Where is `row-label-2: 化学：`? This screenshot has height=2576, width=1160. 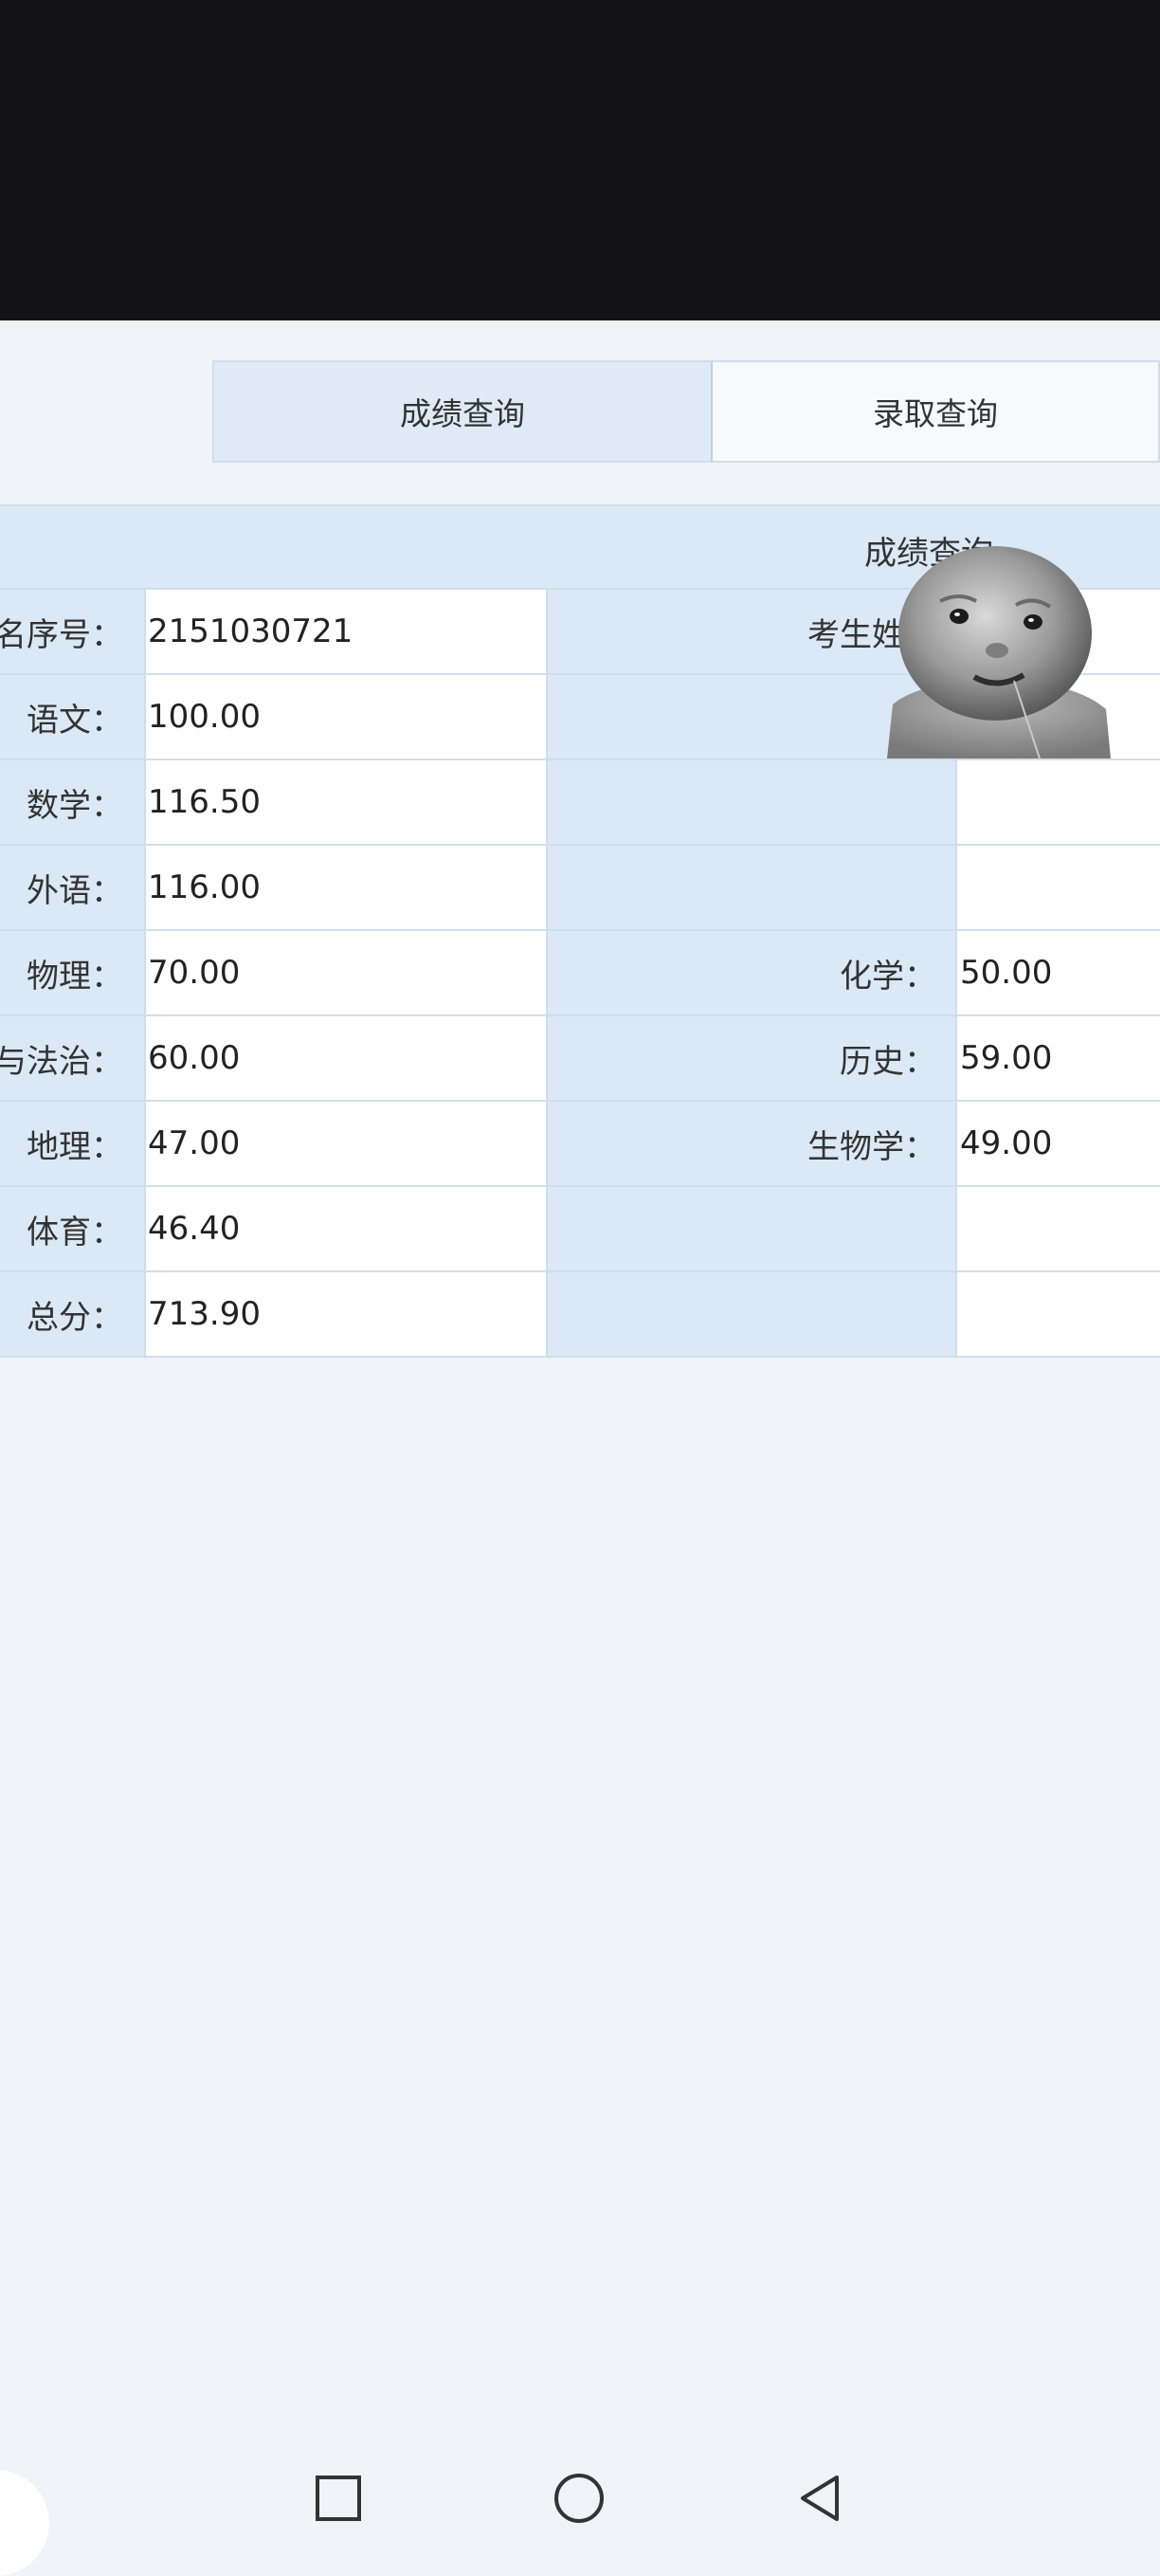
row-label-2: 化学： is located at coordinates (753, 972).